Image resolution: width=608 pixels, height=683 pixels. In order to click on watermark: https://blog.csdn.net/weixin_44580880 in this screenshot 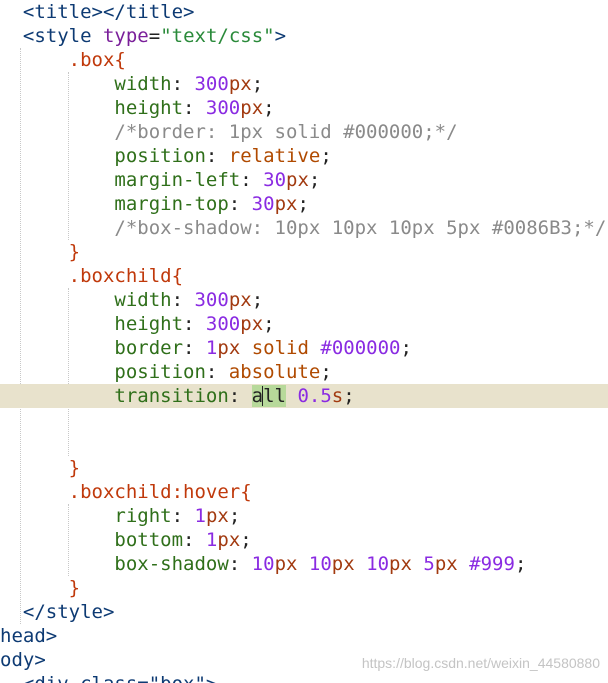, I will do `click(480, 663)`.